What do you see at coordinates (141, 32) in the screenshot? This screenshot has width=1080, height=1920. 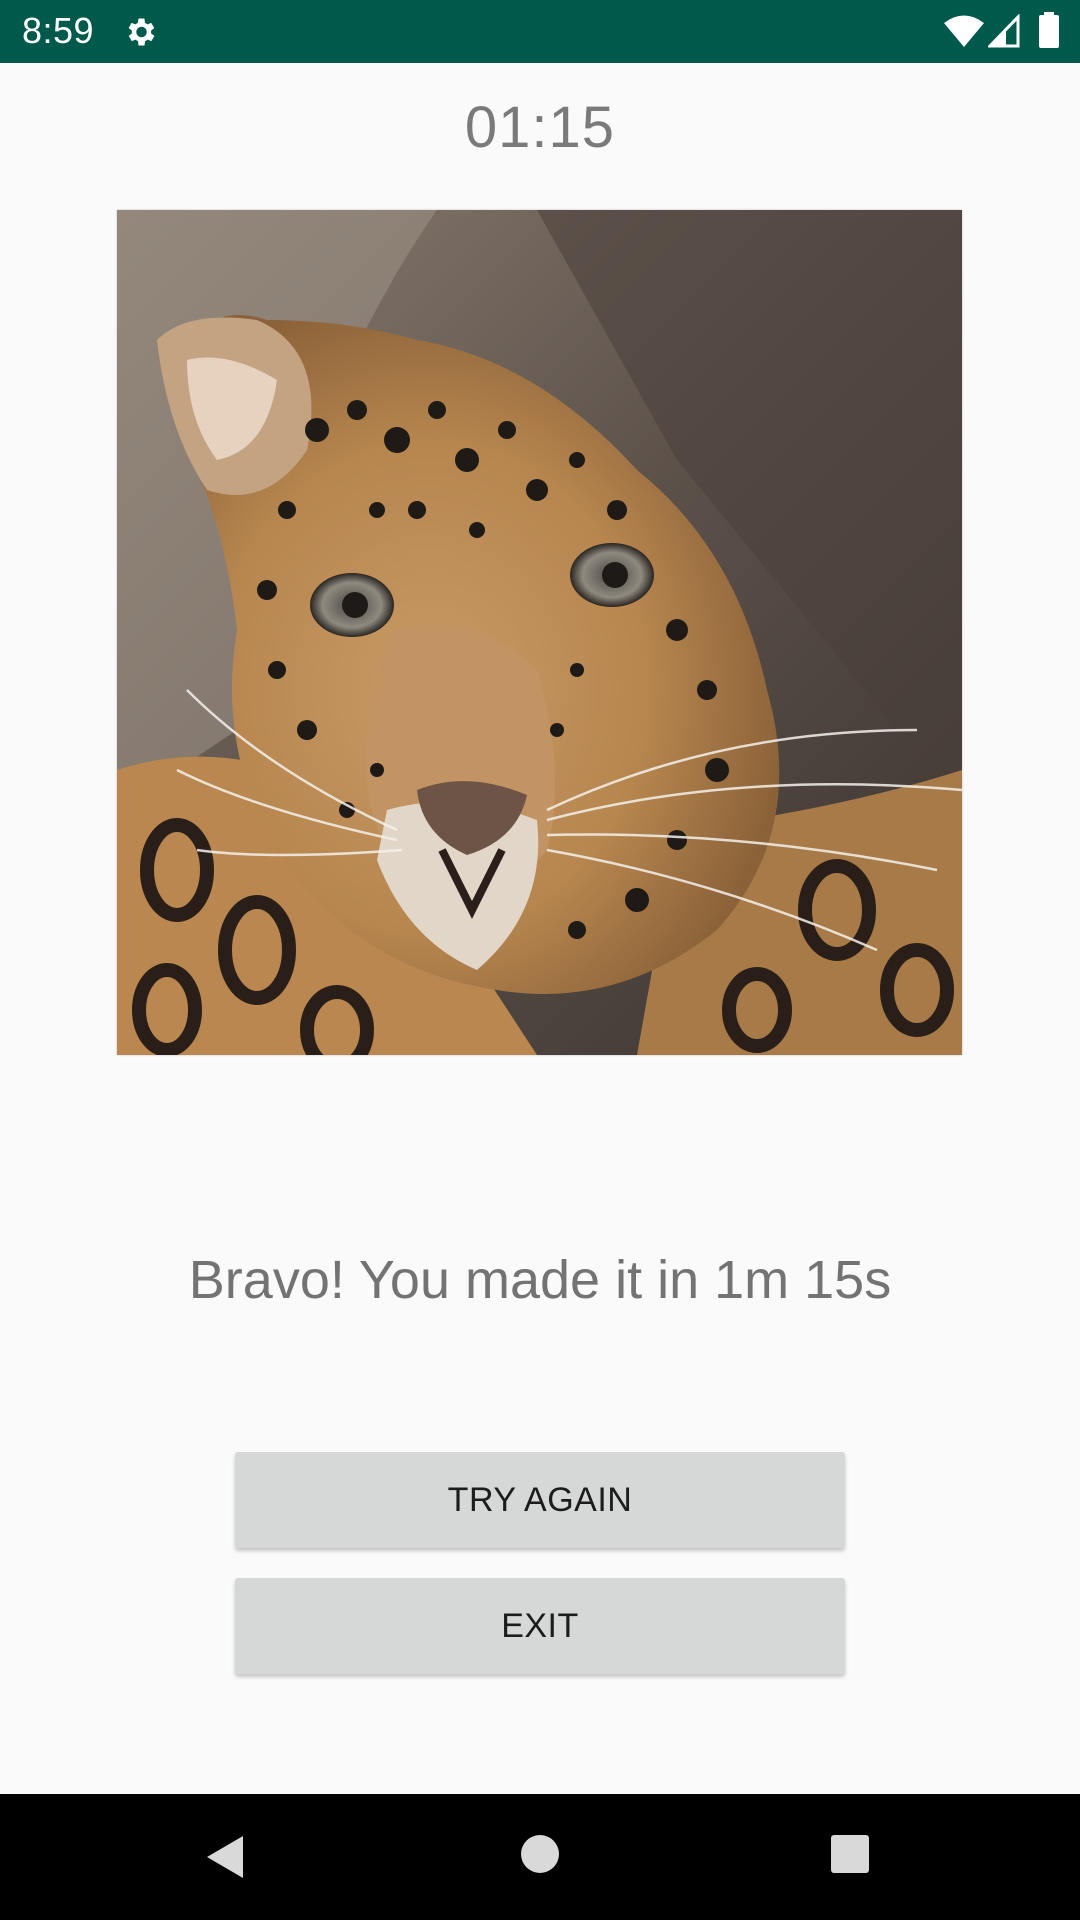 I see `gear-icon` at bounding box center [141, 32].